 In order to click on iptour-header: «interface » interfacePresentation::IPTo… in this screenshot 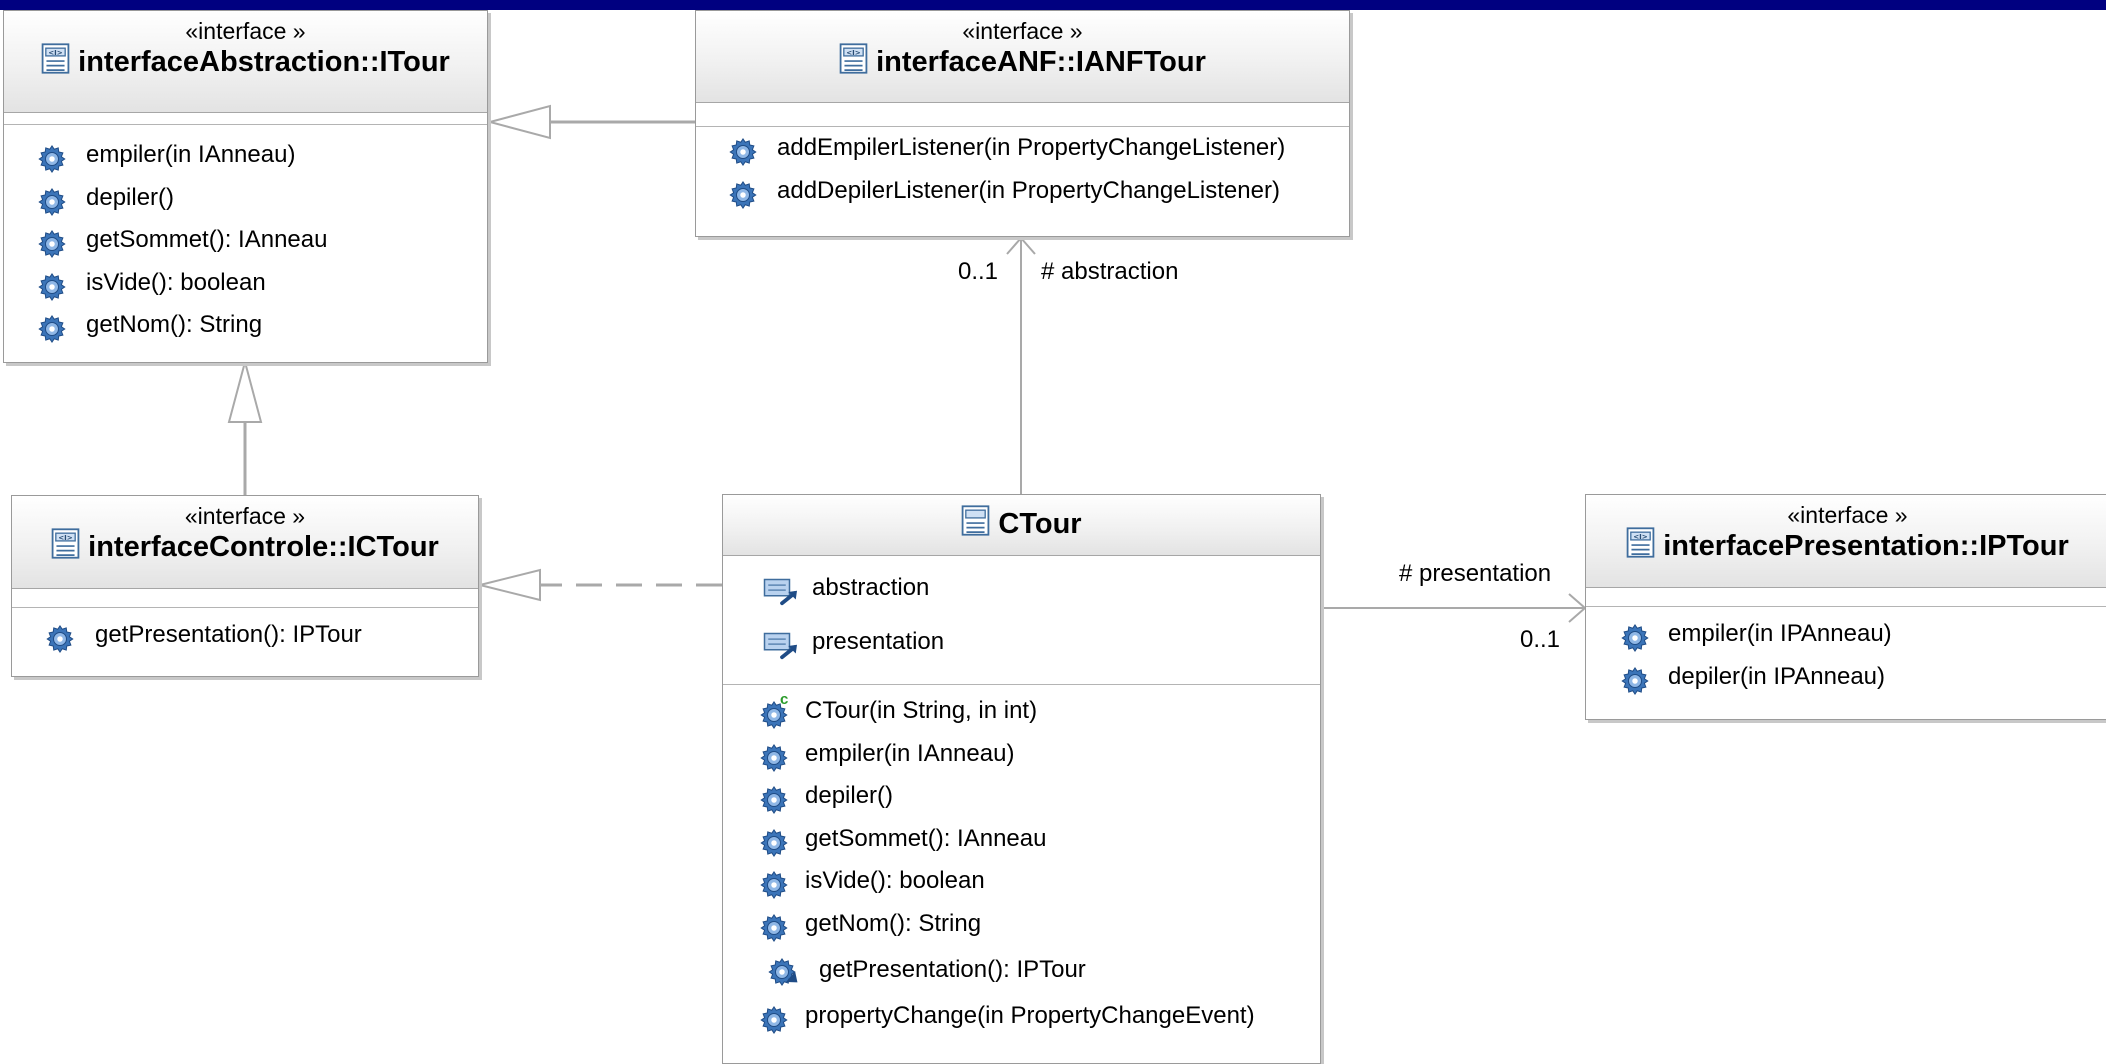, I will do `click(1846, 541)`.